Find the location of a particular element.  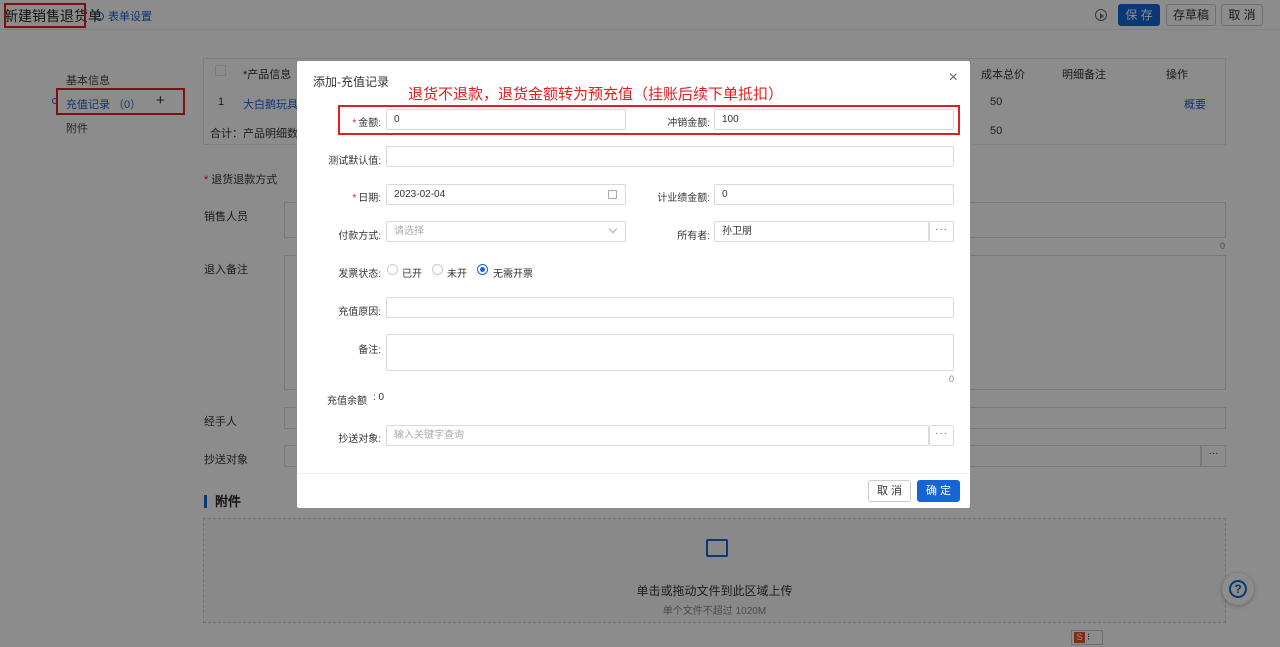

calendar-icon is located at coordinates (612, 194).